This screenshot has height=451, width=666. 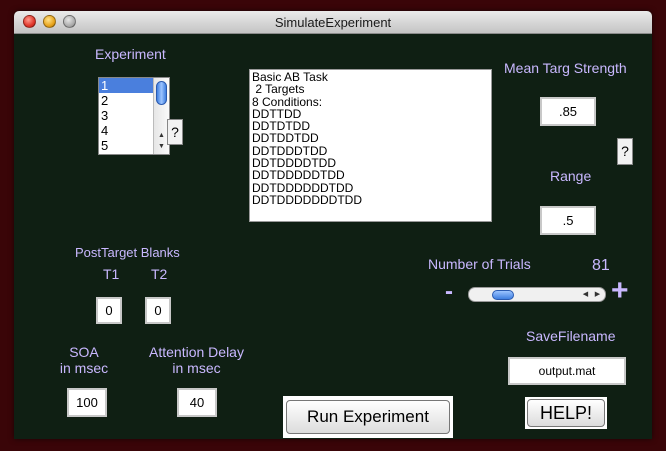 I want to click on title-bar: SimulateExperiment, so click(x=333, y=22).